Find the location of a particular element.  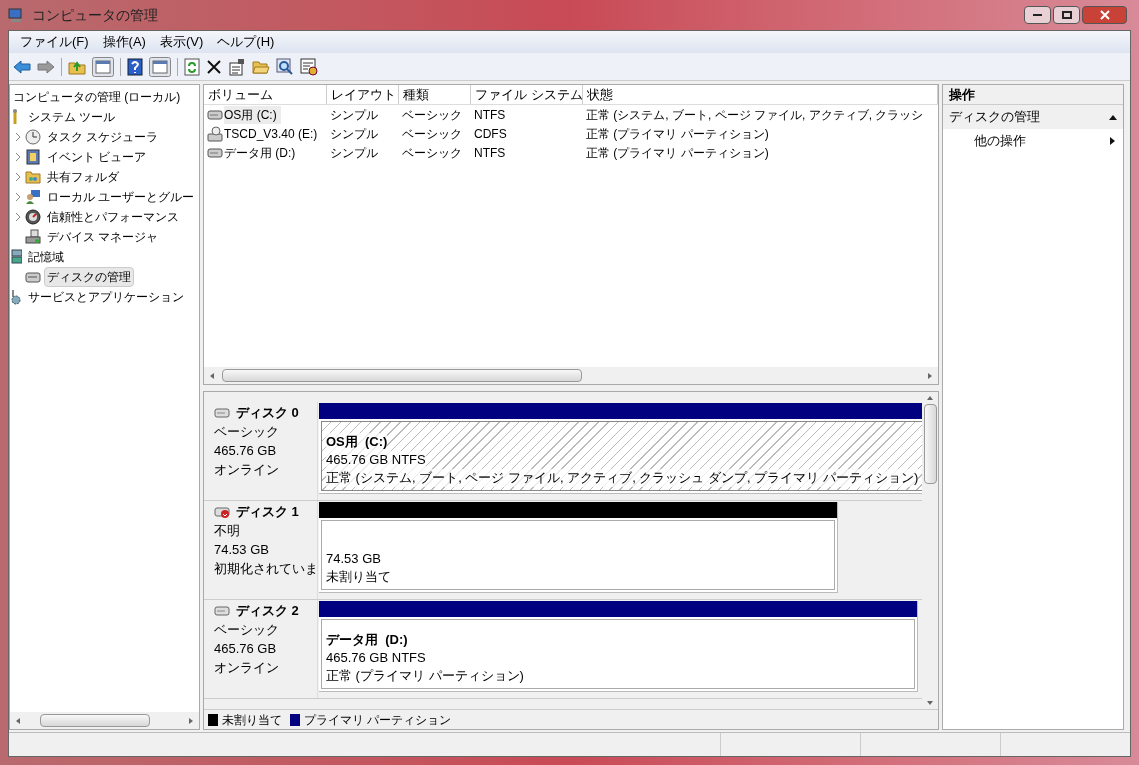

partition-title: データ用 (D:) is located at coordinates (367, 640).